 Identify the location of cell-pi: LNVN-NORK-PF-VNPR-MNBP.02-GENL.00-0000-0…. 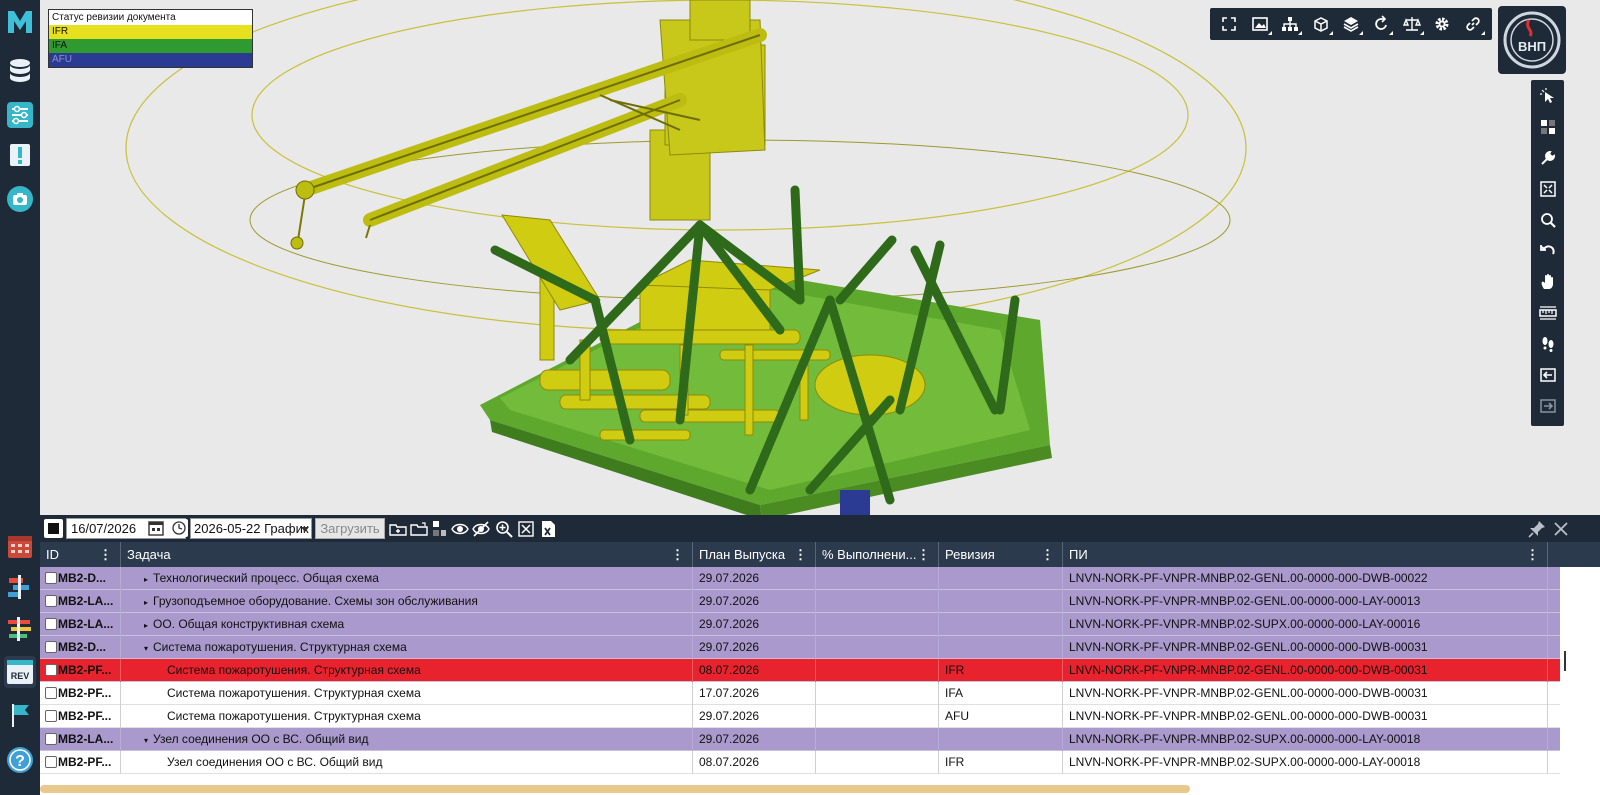
(1305, 647).